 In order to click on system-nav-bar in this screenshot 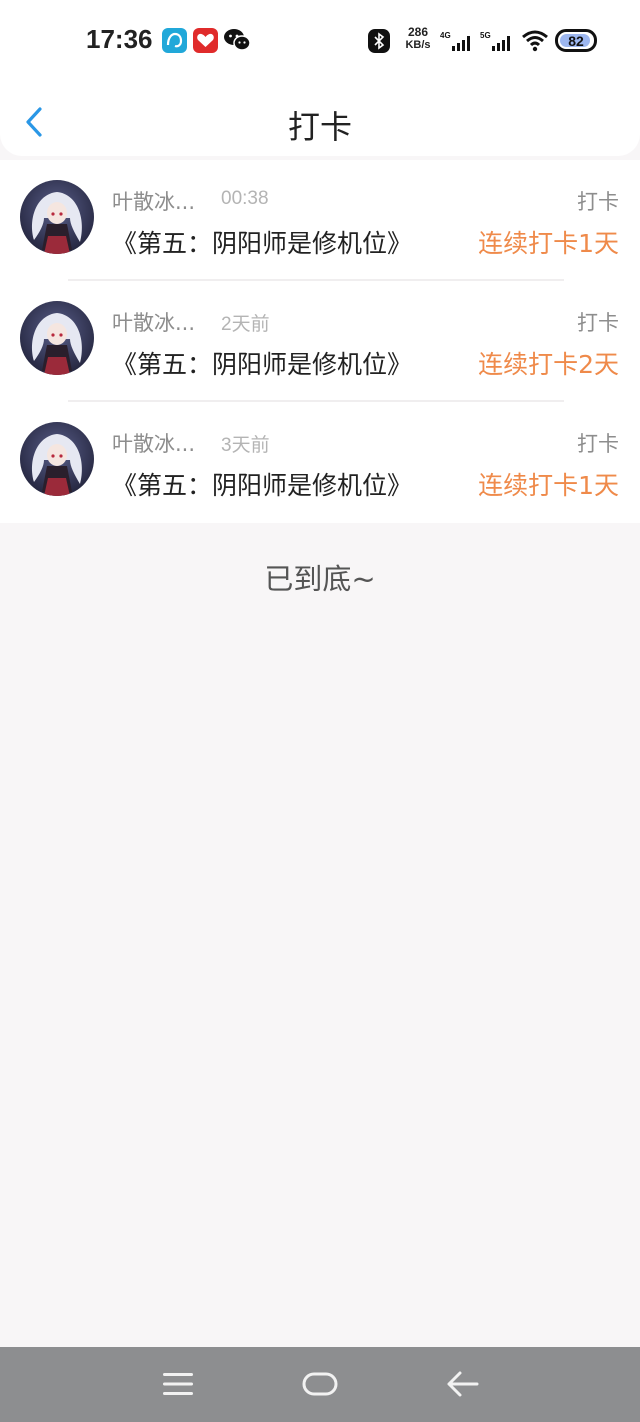, I will do `click(320, 1384)`.